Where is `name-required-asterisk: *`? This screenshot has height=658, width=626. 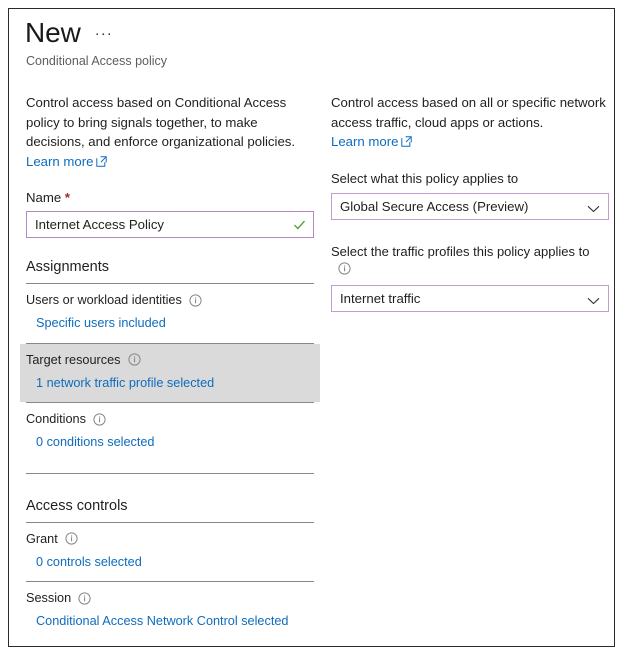
name-required-asterisk: * is located at coordinates (67, 197).